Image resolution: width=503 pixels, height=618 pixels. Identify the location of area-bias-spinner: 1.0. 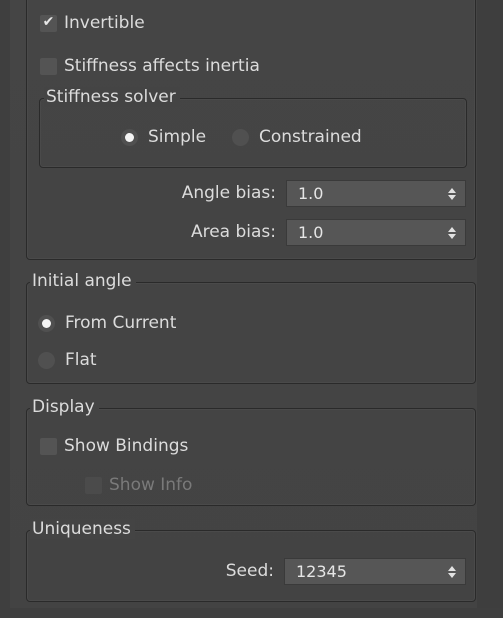
(376, 232).